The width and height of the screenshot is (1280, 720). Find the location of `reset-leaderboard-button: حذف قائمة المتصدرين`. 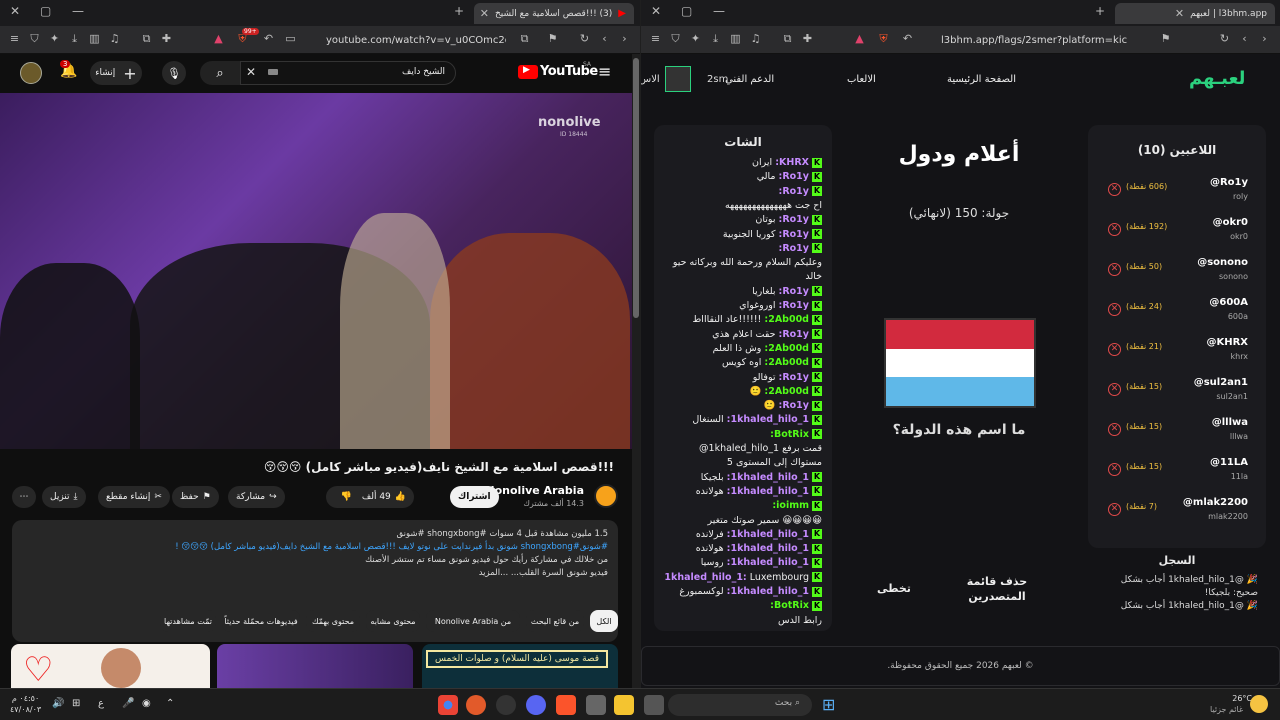

reset-leaderboard-button: حذف قائمة المتصدرين is located at coordinates (997, 589).